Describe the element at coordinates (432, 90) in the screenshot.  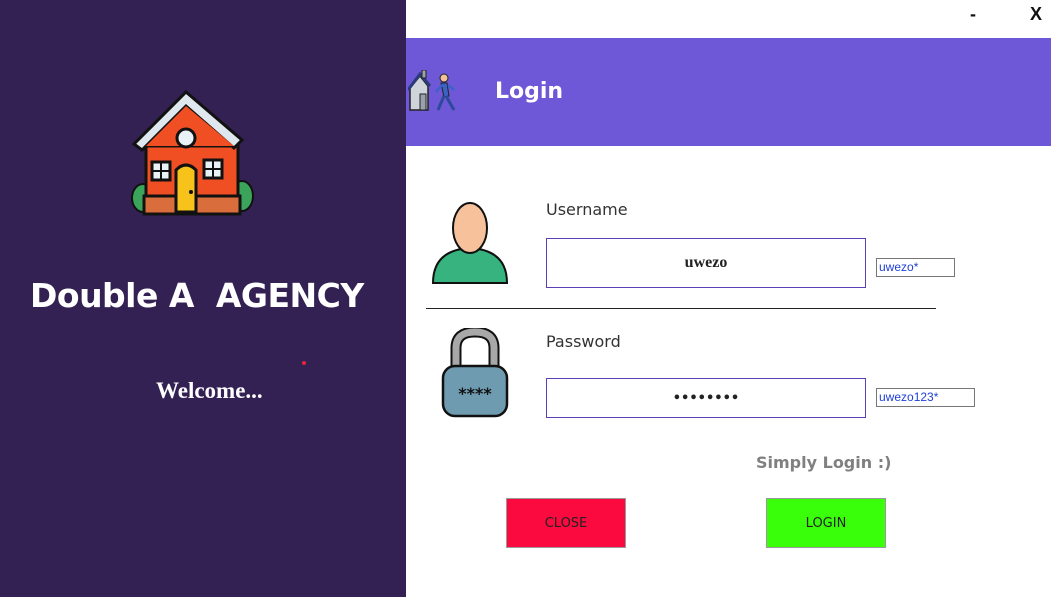
I see `header-home-person-icon` at that location.